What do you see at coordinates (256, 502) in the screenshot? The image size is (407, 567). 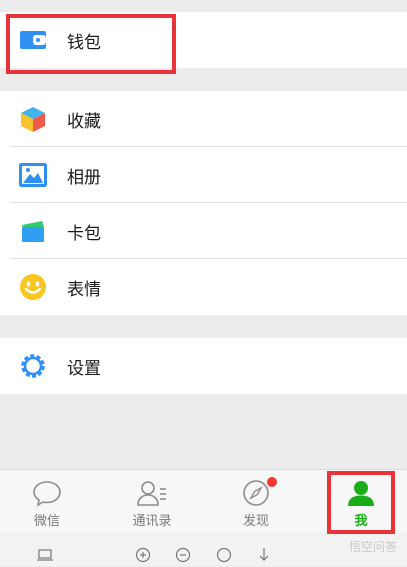 I see `tab-discover: 发现` at bounding box center [256, 502].